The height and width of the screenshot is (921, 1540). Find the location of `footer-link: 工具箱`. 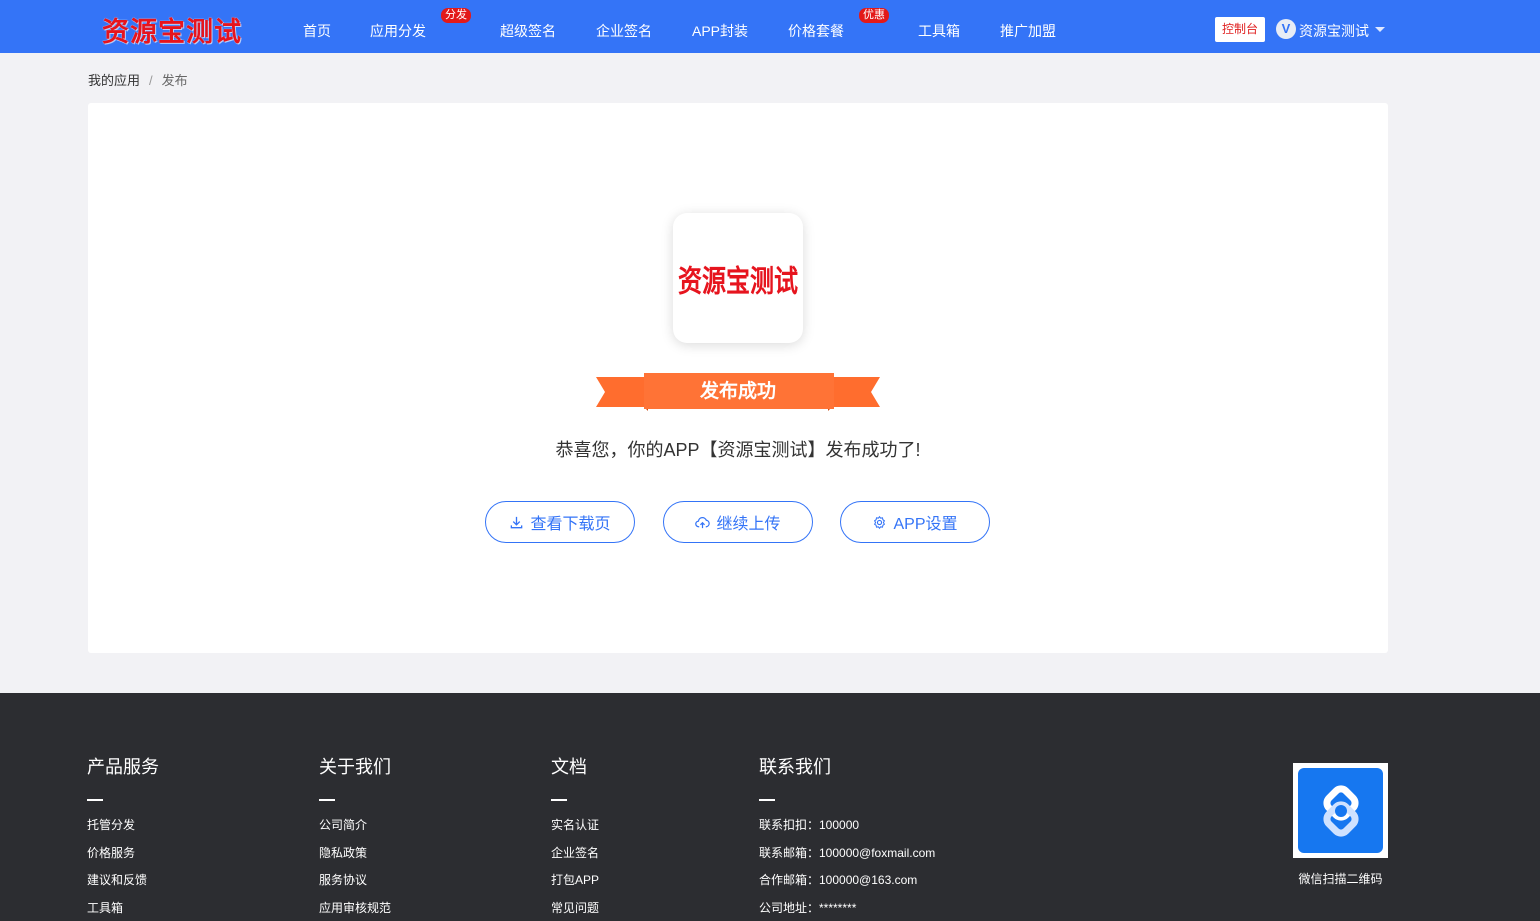

footer-link: 工具箱 is located at coordinates (123, 910).